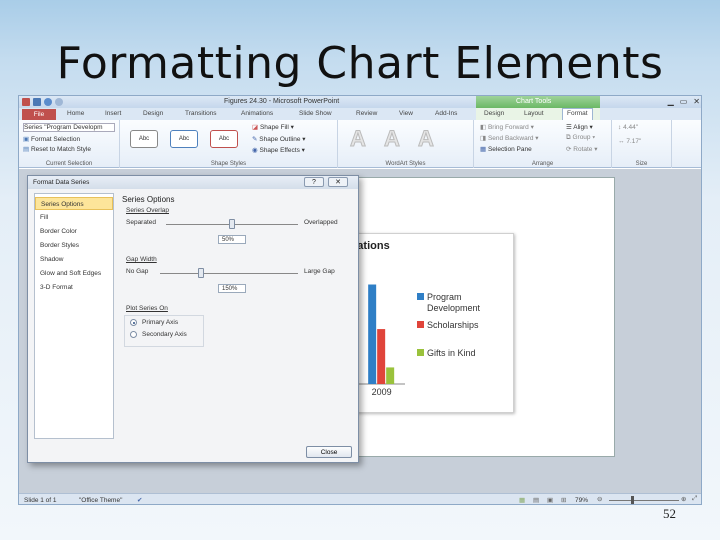 This screenshot has height=540, width=720. What do you see at coordinates (184, 139) in the screenshot?
I see `shape-style-preset-2: Abc` at bounding box center [184, 139].